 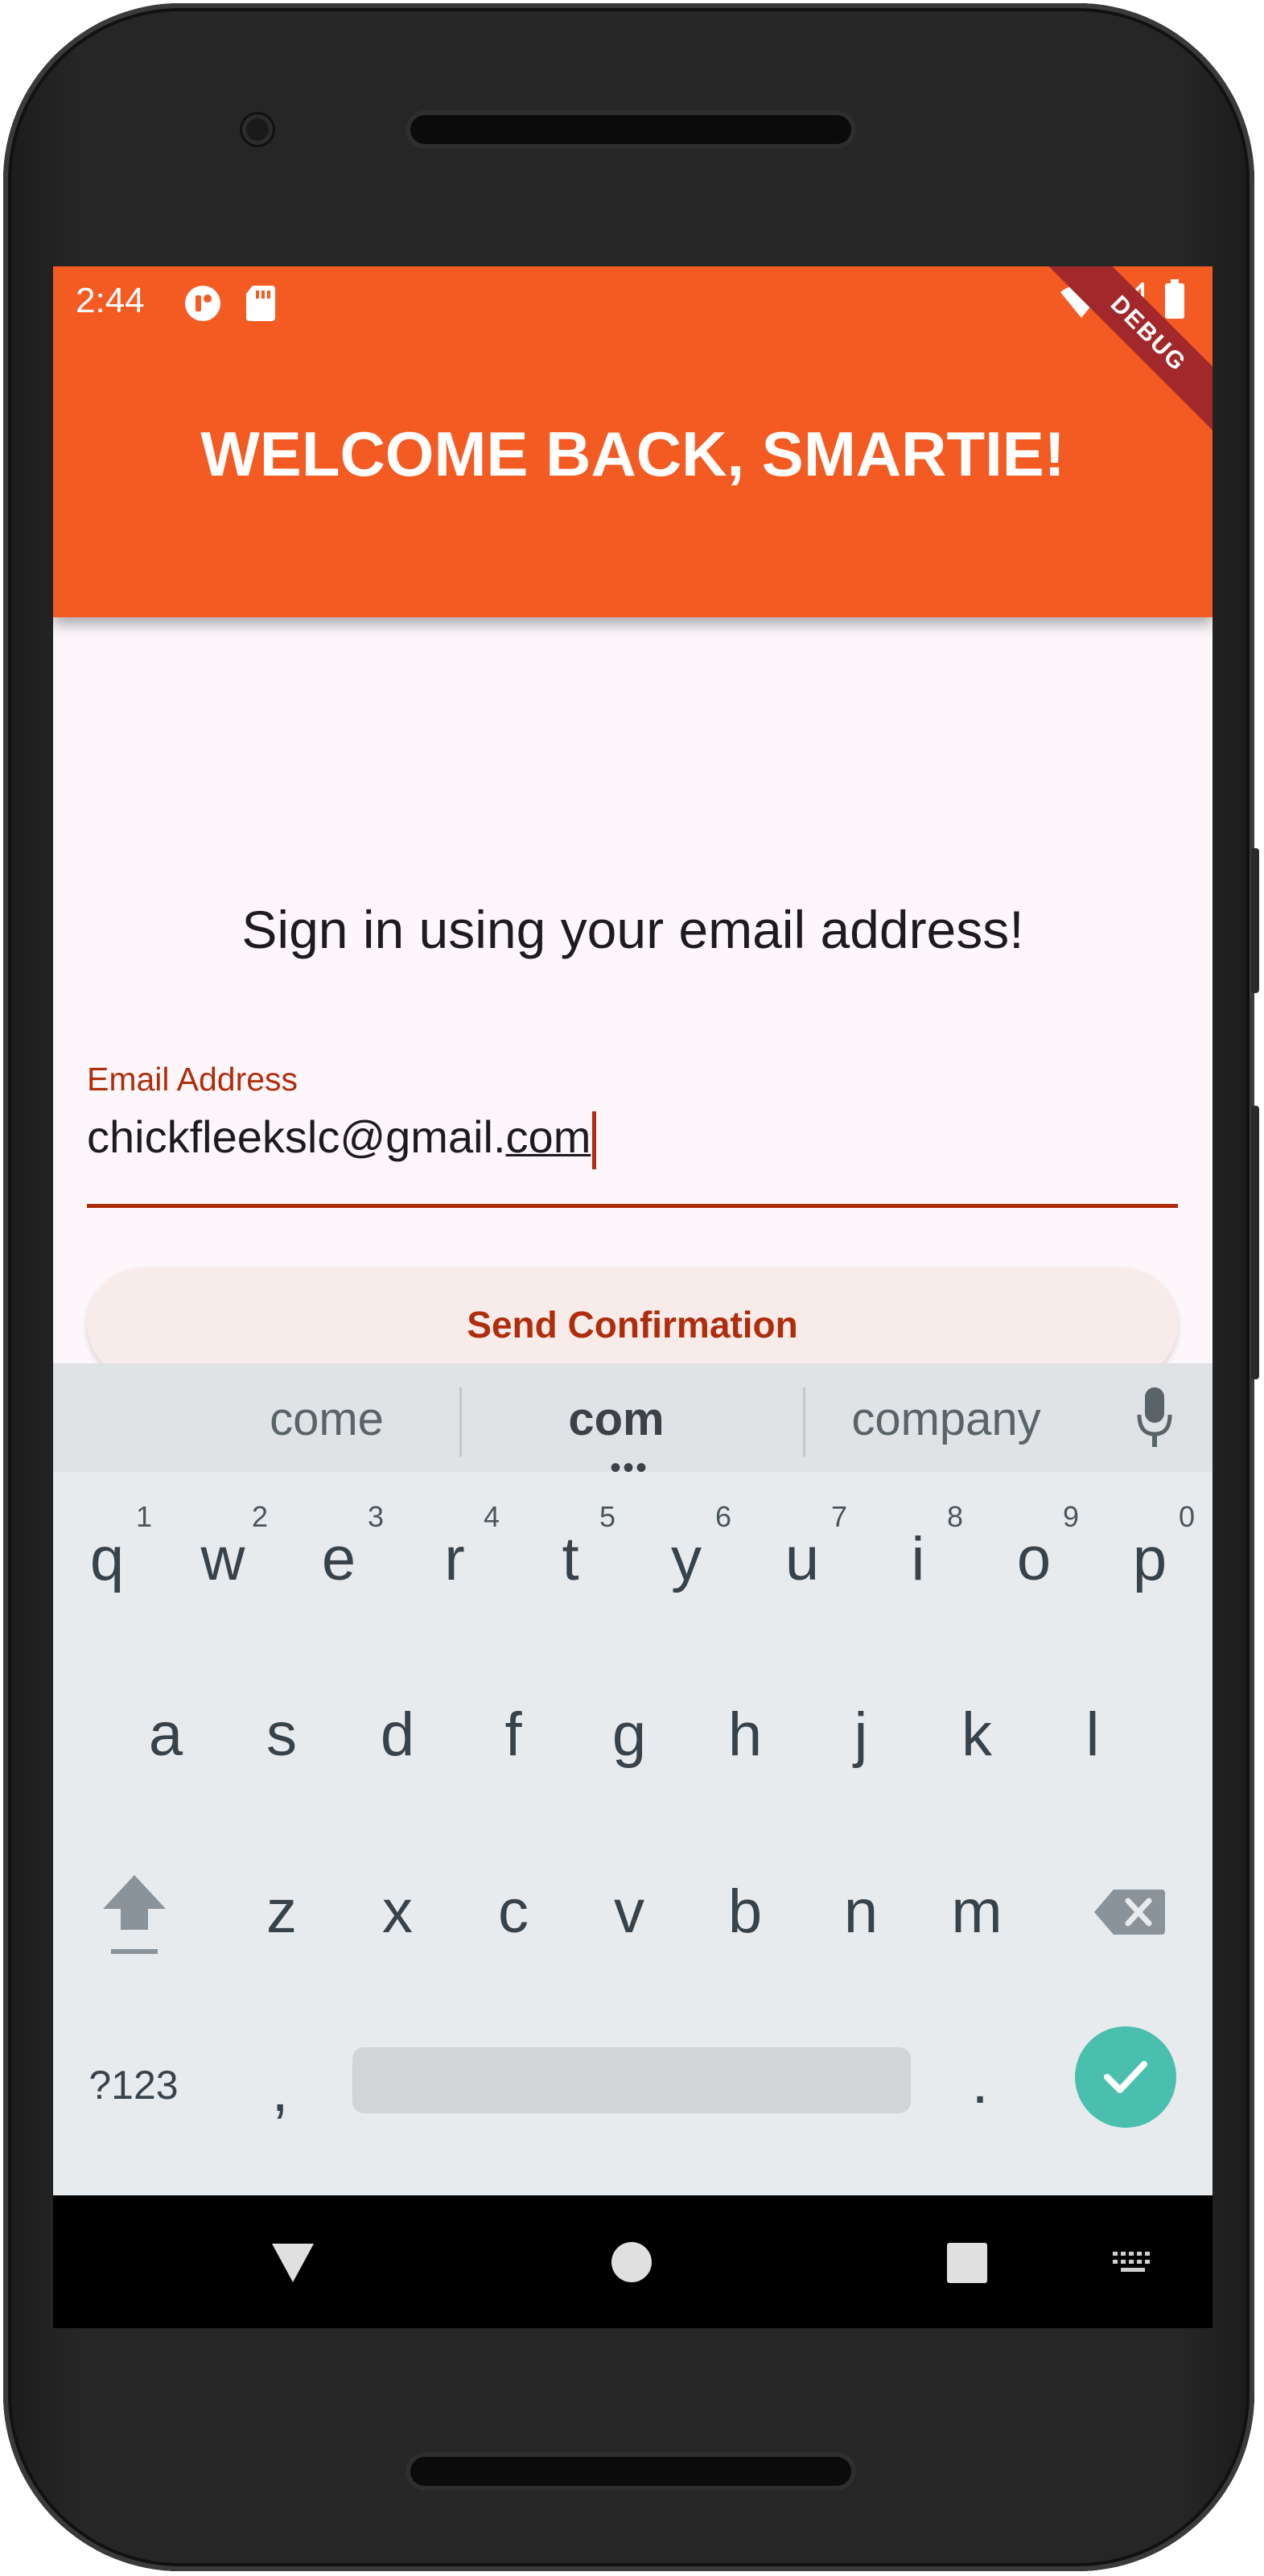 I want to click on key-u: u, so click(x=802, y=1559).